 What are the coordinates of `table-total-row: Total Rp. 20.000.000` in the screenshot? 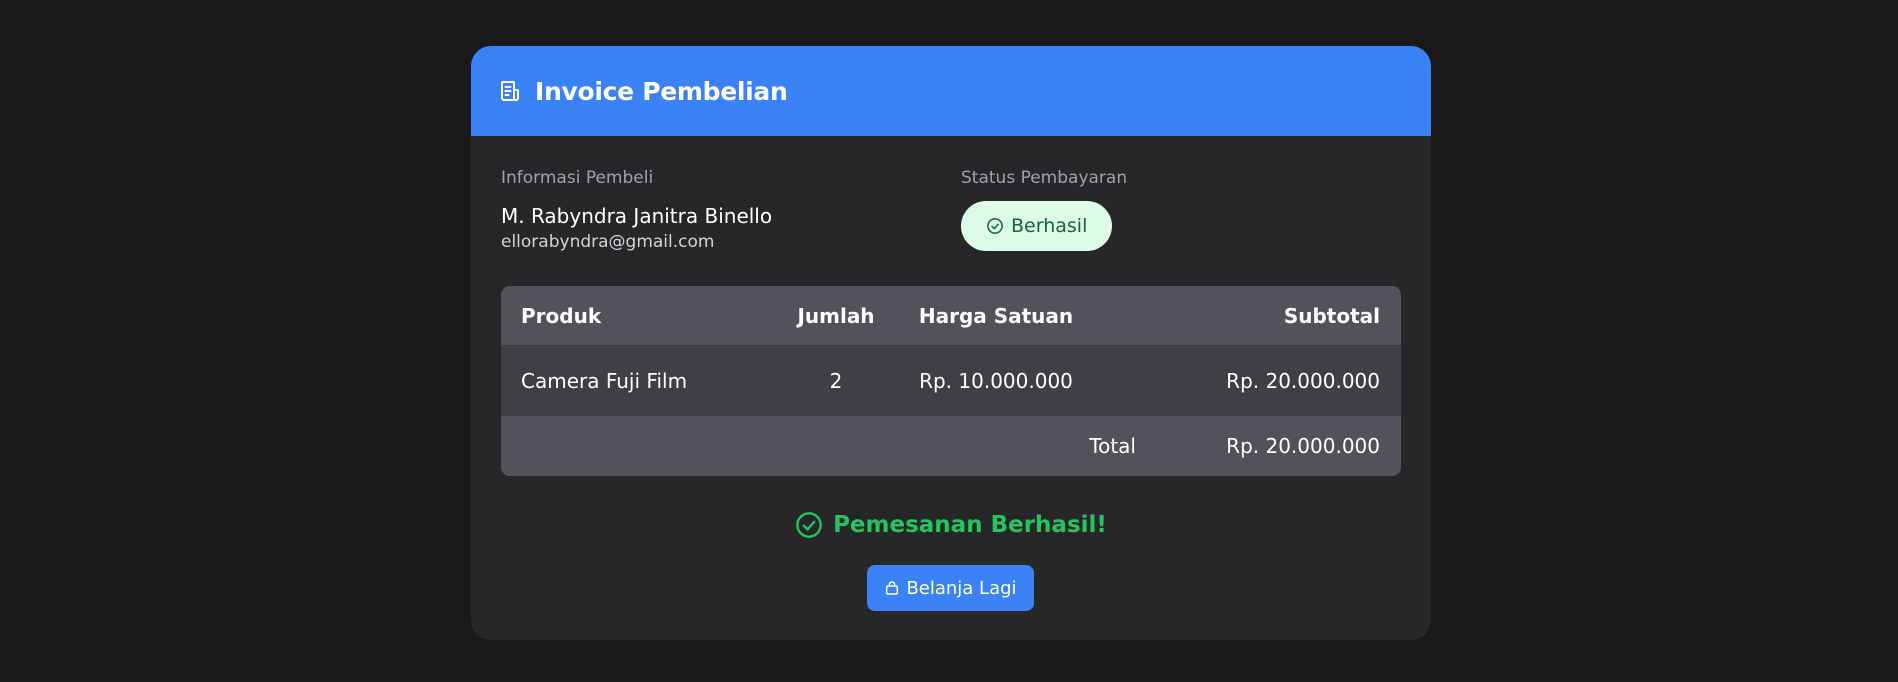 It's located at (951, 446).